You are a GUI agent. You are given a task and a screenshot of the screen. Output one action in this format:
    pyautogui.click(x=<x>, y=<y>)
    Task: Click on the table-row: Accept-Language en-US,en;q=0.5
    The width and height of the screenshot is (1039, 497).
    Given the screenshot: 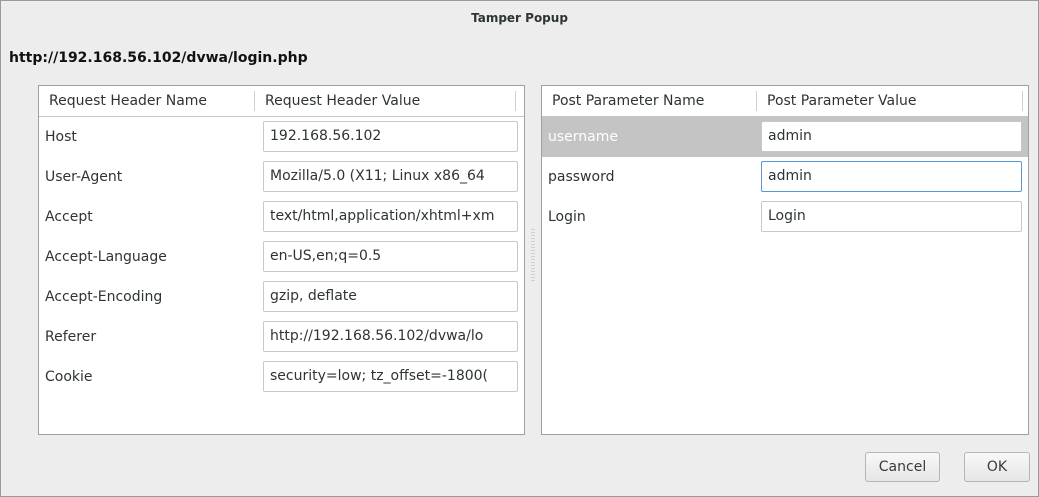 What is the action you would take?
    pyautogui.click(x=281, y=257)
    